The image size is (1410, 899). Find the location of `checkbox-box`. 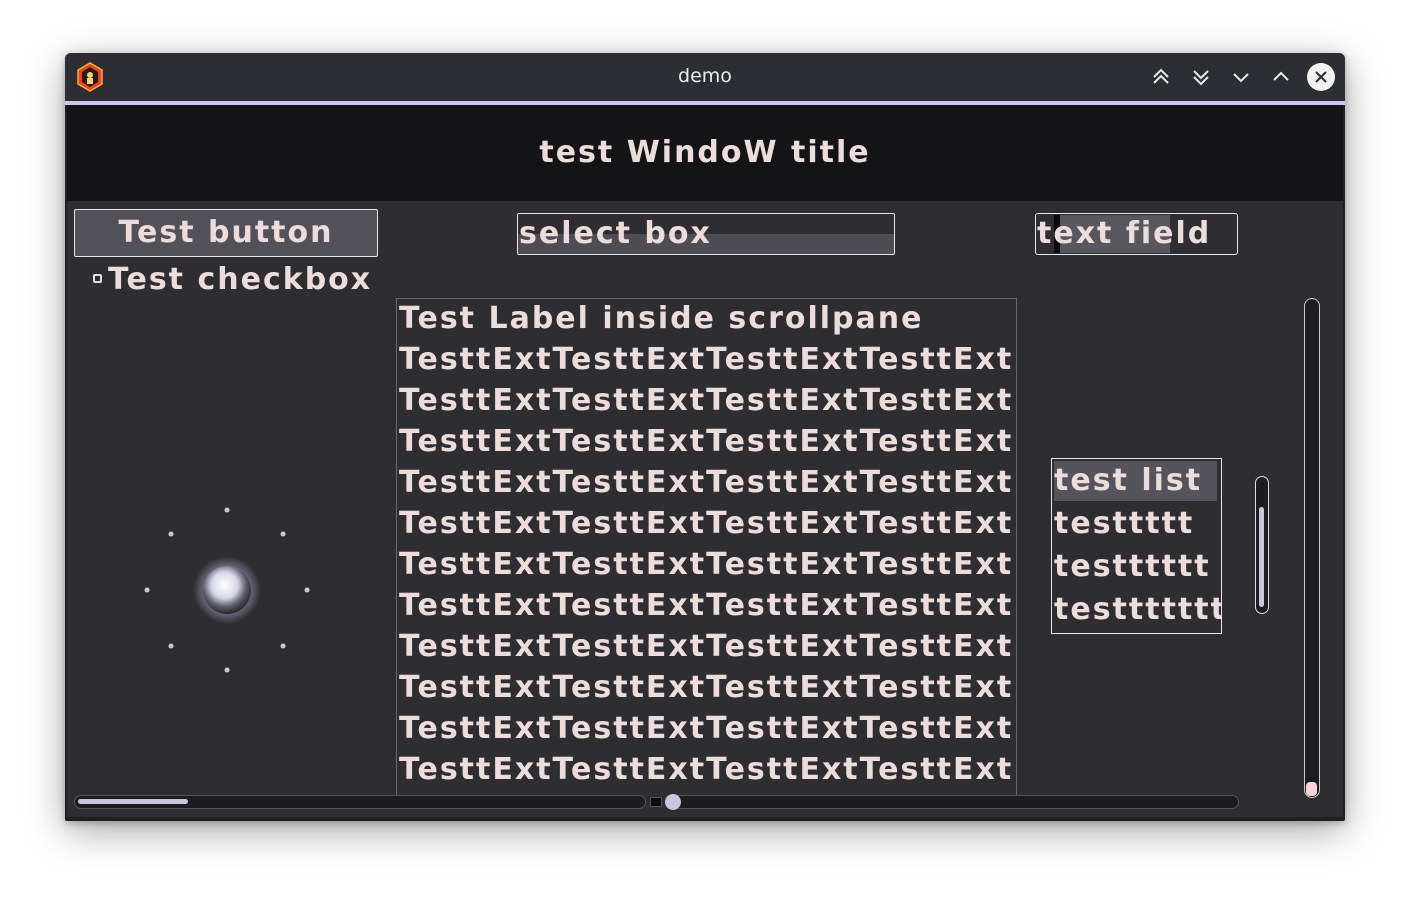

checkbox-box is located at coordinates (97, 278).